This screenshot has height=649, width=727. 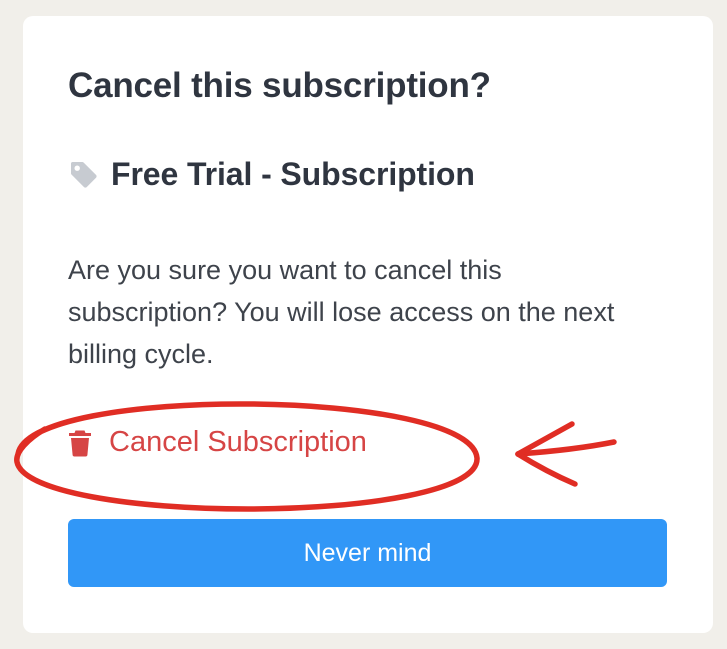 What do you see at coordinates (279, 85) in the screenshot?
I see `dialog-title: Cancel this subscription?` at bounding box center [279, 85].